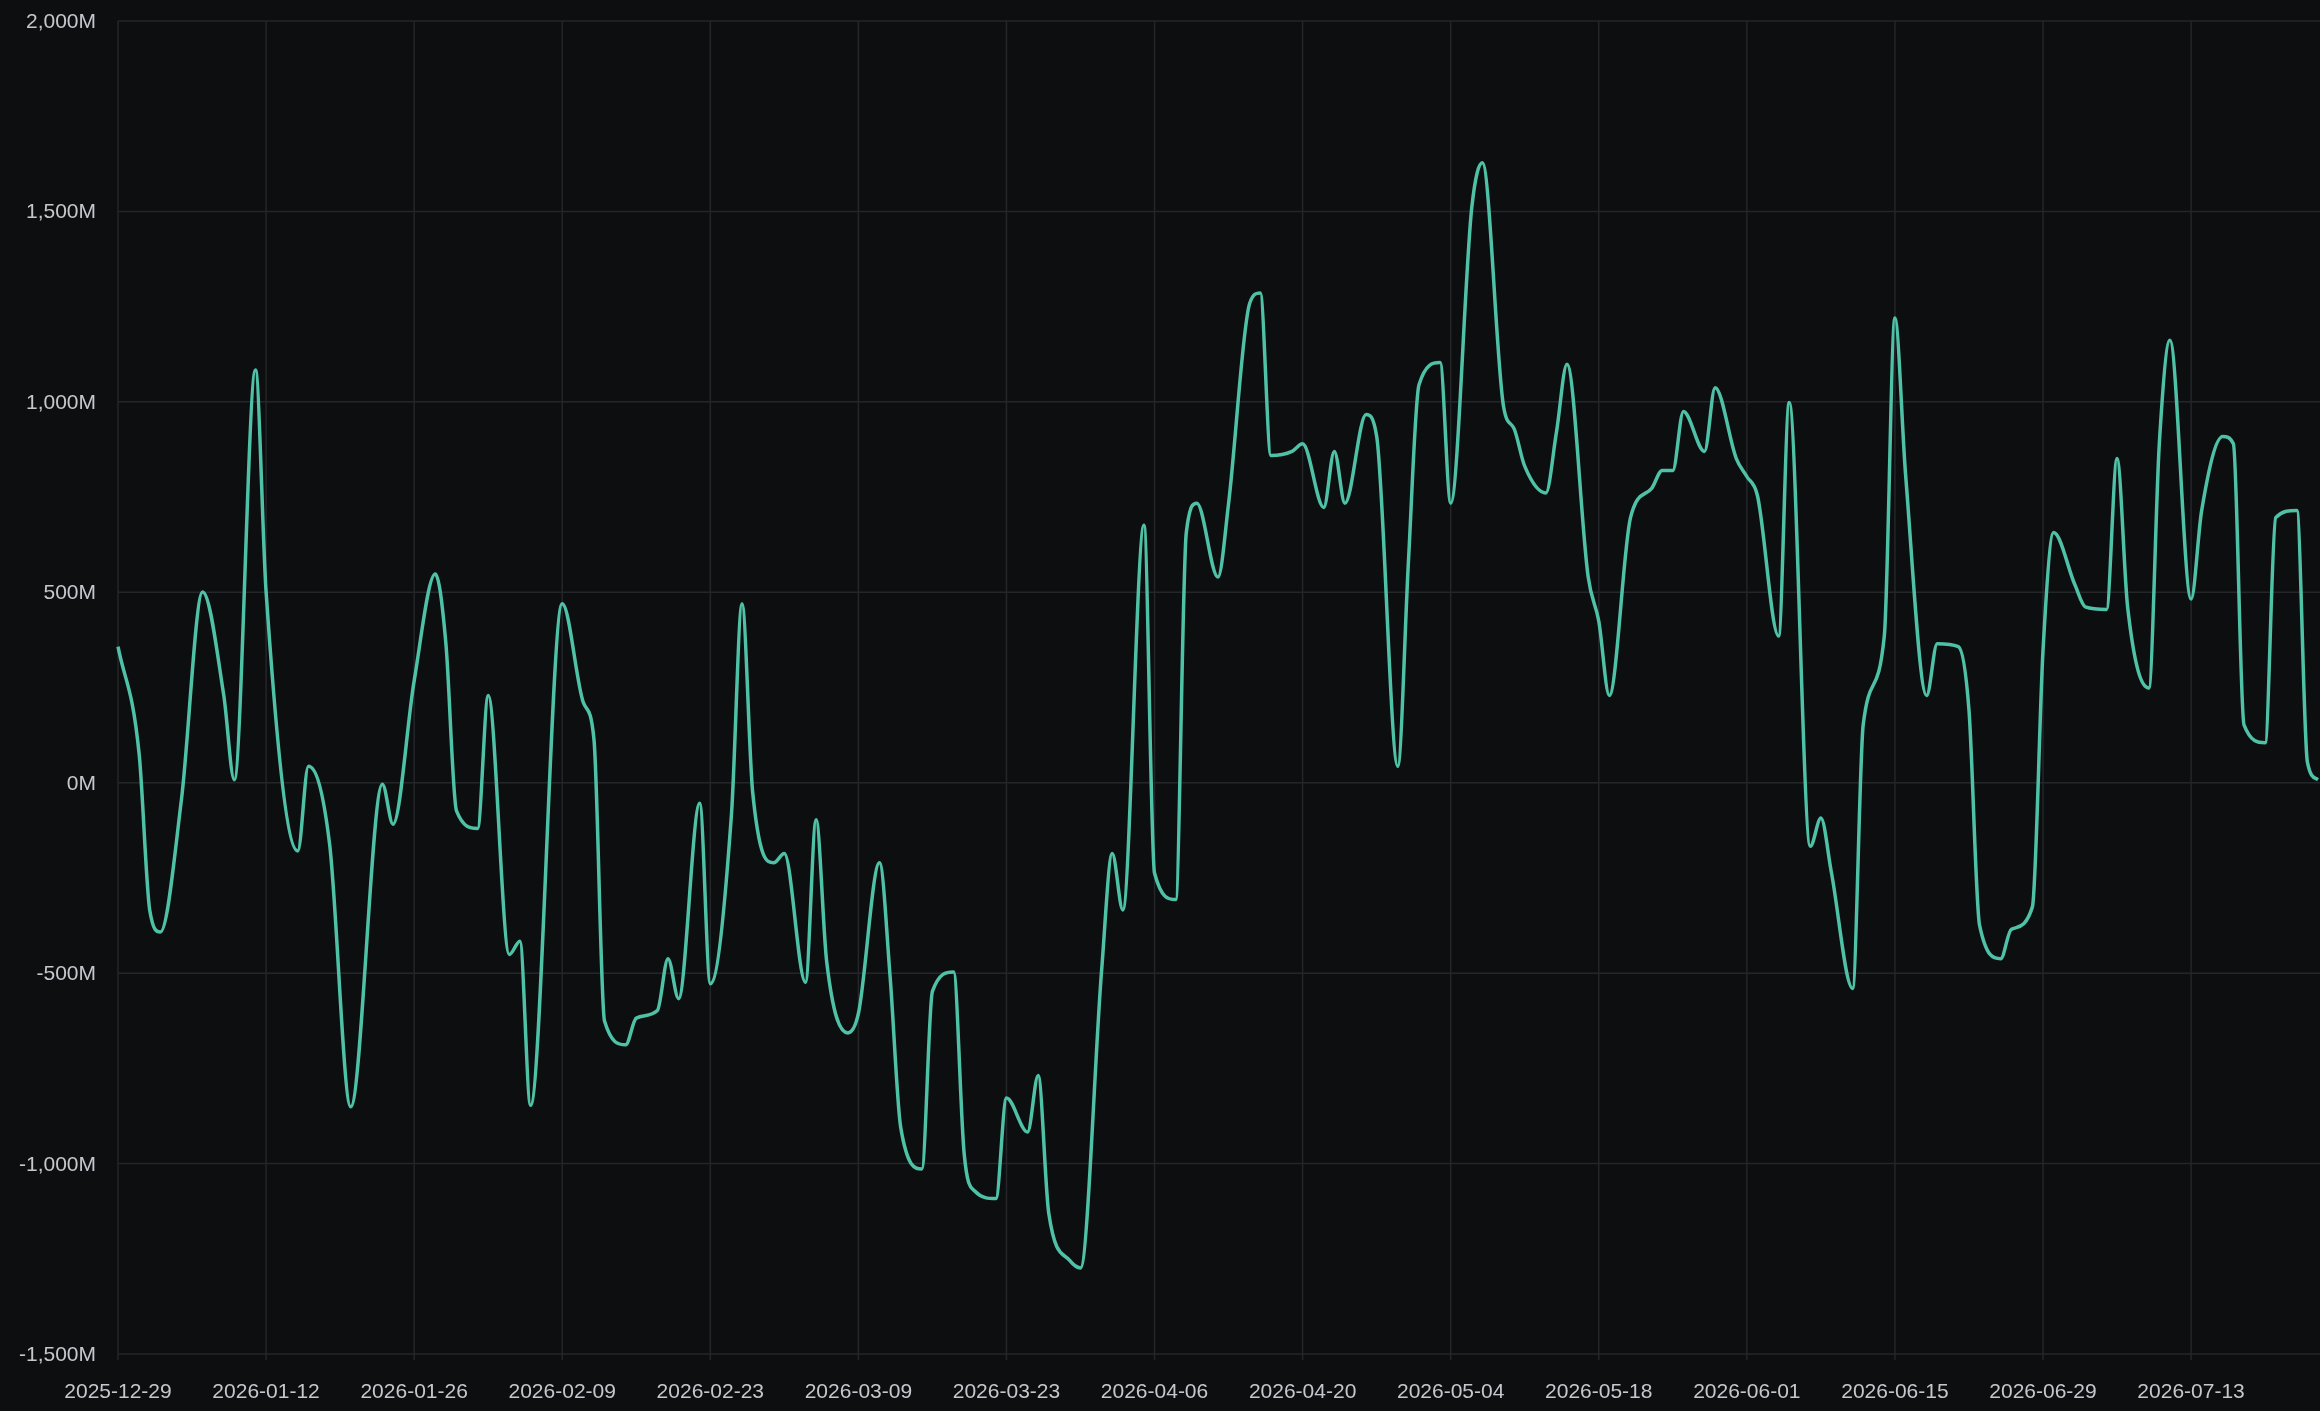 The width and height of the screenshot is (2320, 1411). Describe the element at coordinates (1747, 1390) in the screenshot. I see `x-tick-label: 2026-06-01` at that location.